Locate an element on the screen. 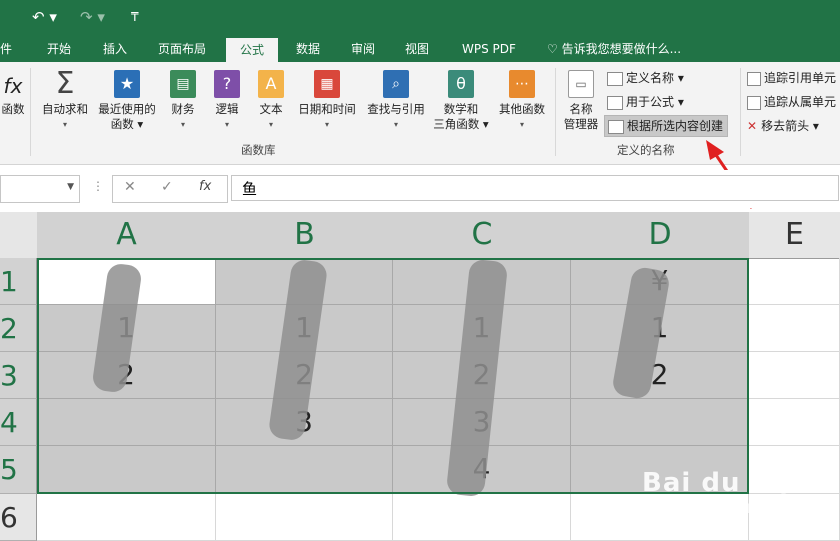 The image size is (840, 541). lookup-reference-button: ⌕ 查找与引用 ▾ is located at coordinates (396, 101).